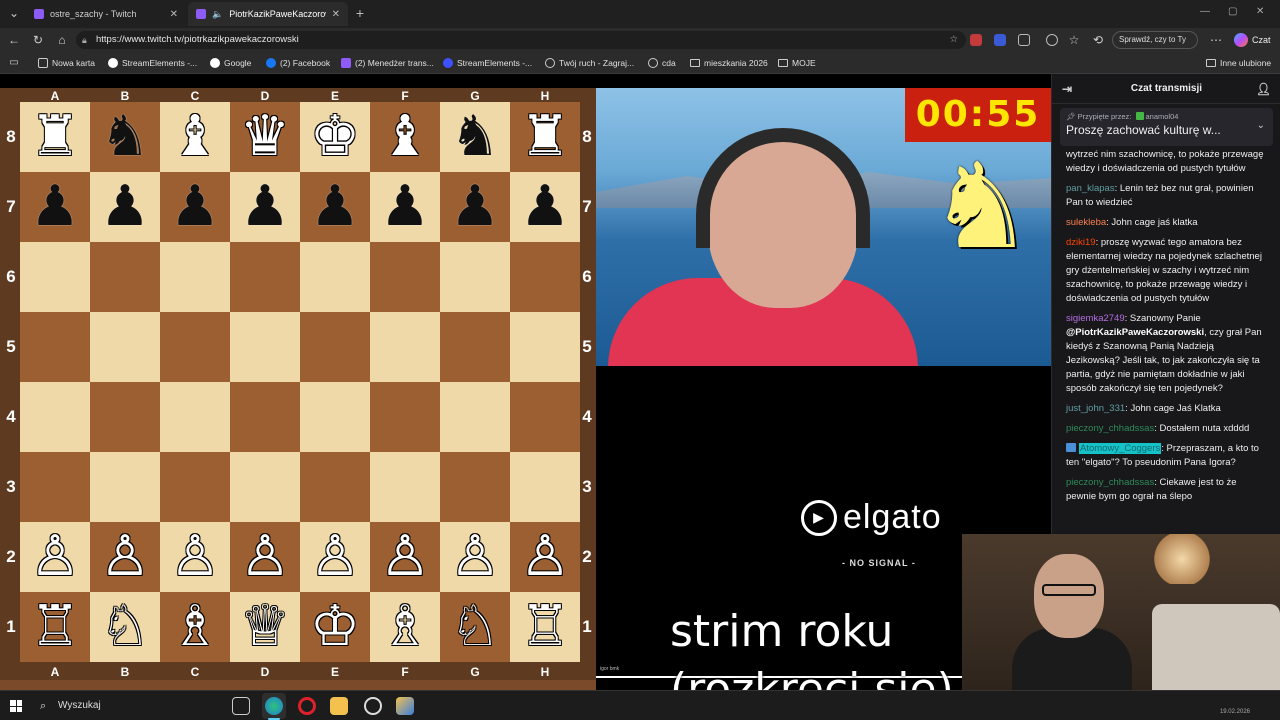  Describe the element at coordinates (195, 627) in the screenshot. I see `white-piece: ♗` at that location.